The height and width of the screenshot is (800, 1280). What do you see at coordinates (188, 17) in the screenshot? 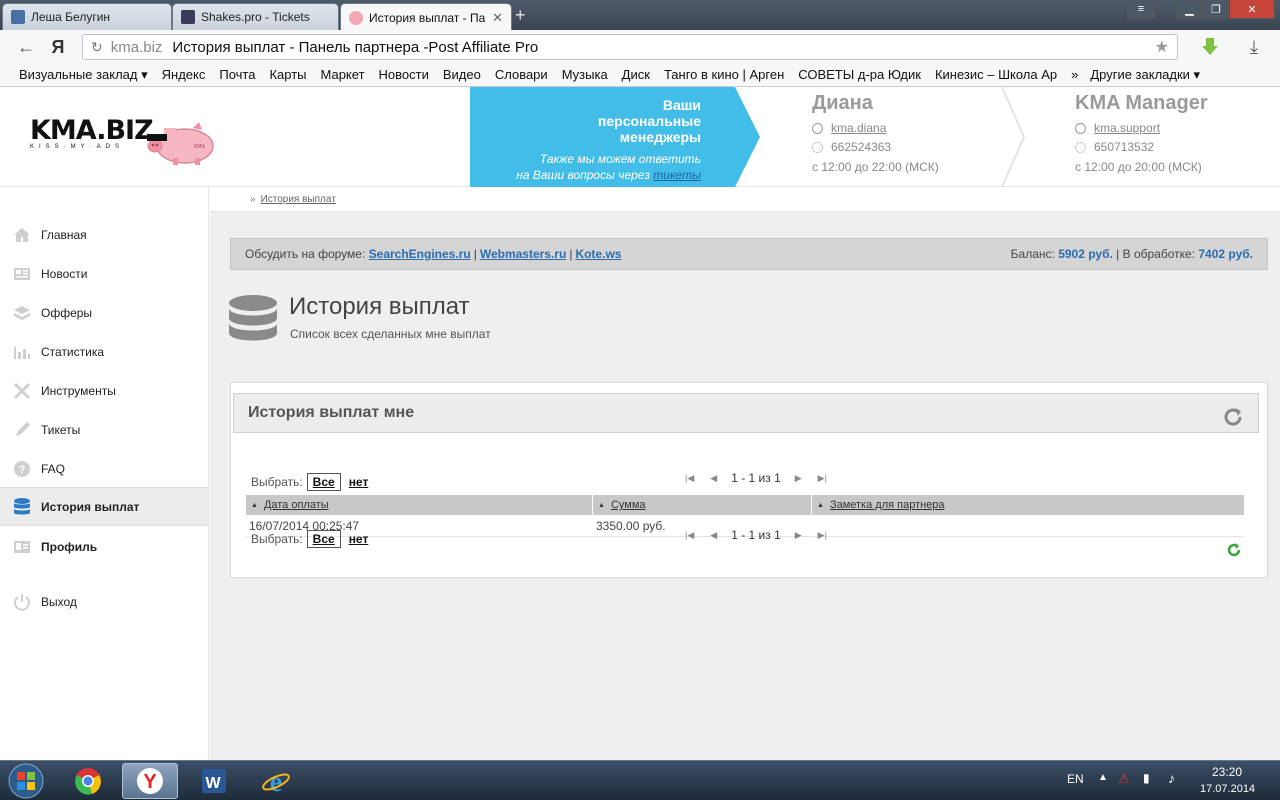
I see `shakes-favicon-icon` at bounding box center [188, 17].